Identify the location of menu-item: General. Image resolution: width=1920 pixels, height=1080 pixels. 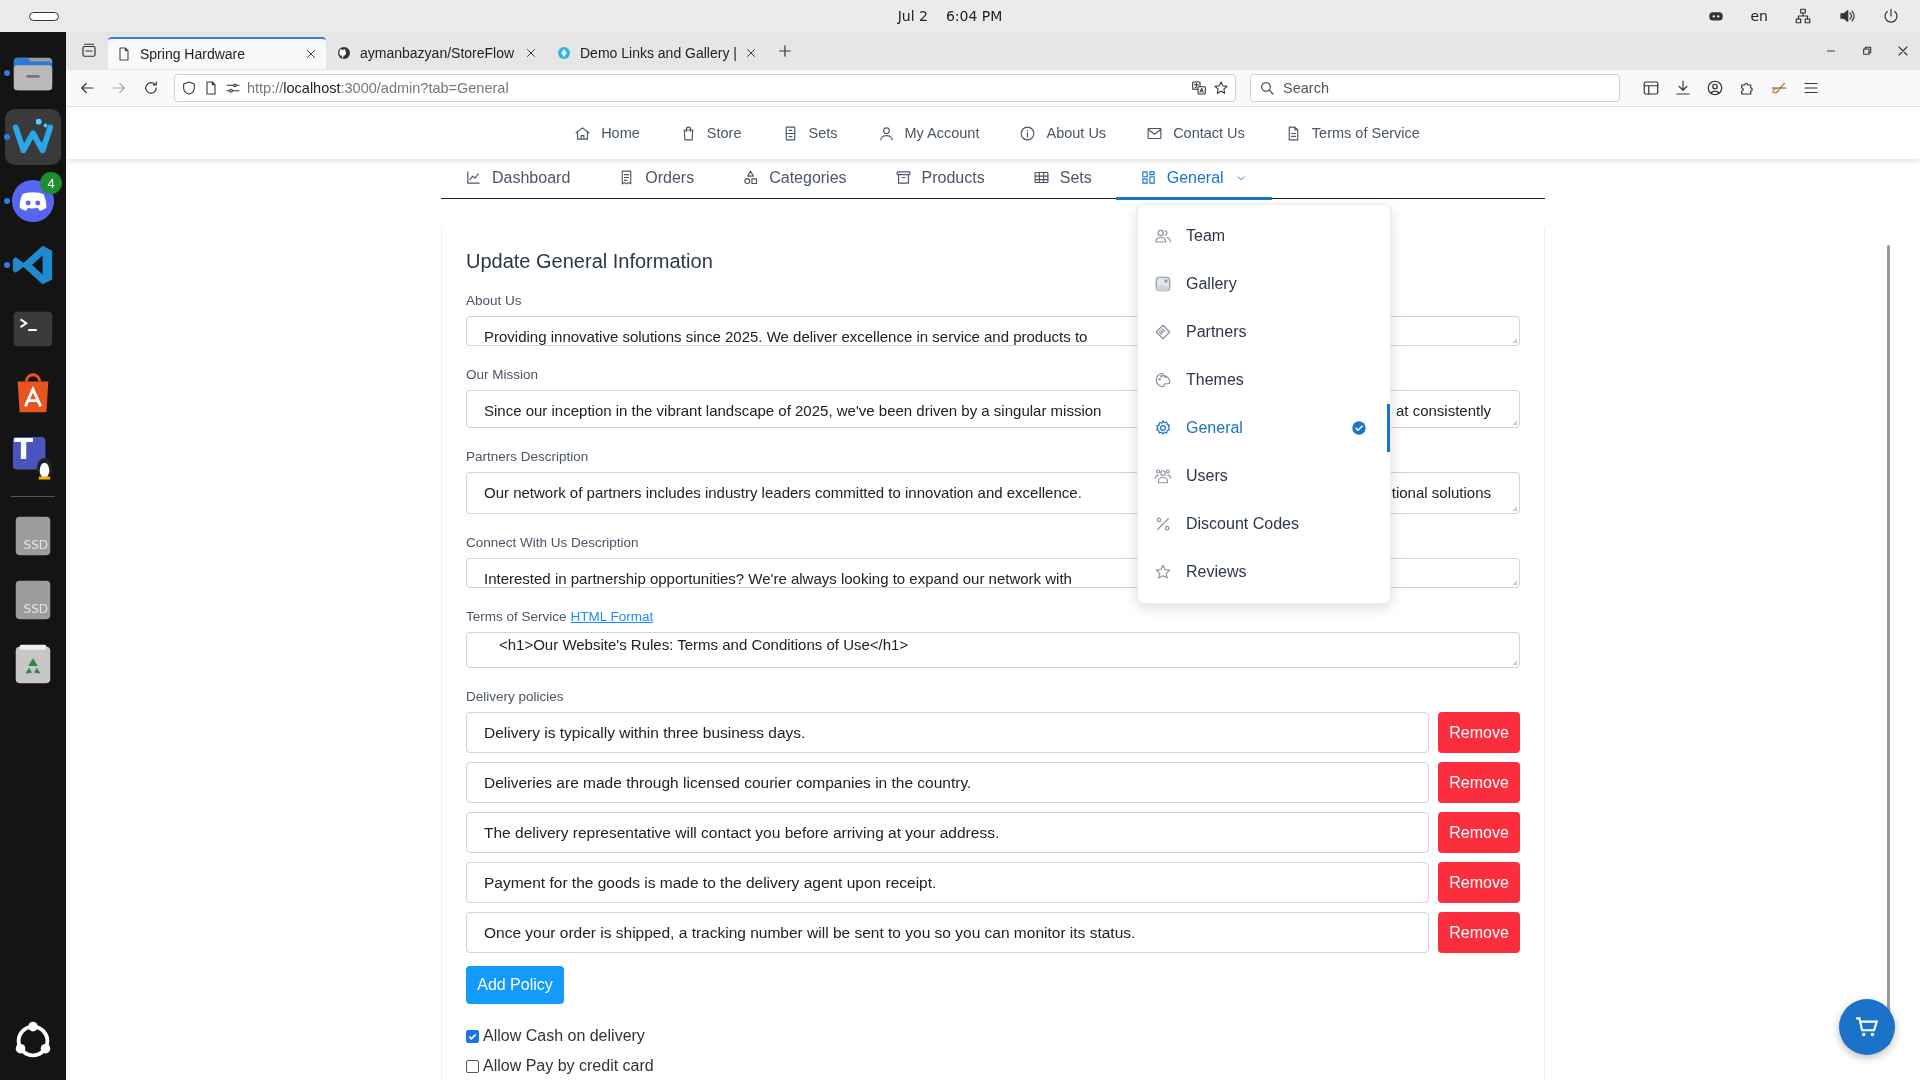
(1264, 428).